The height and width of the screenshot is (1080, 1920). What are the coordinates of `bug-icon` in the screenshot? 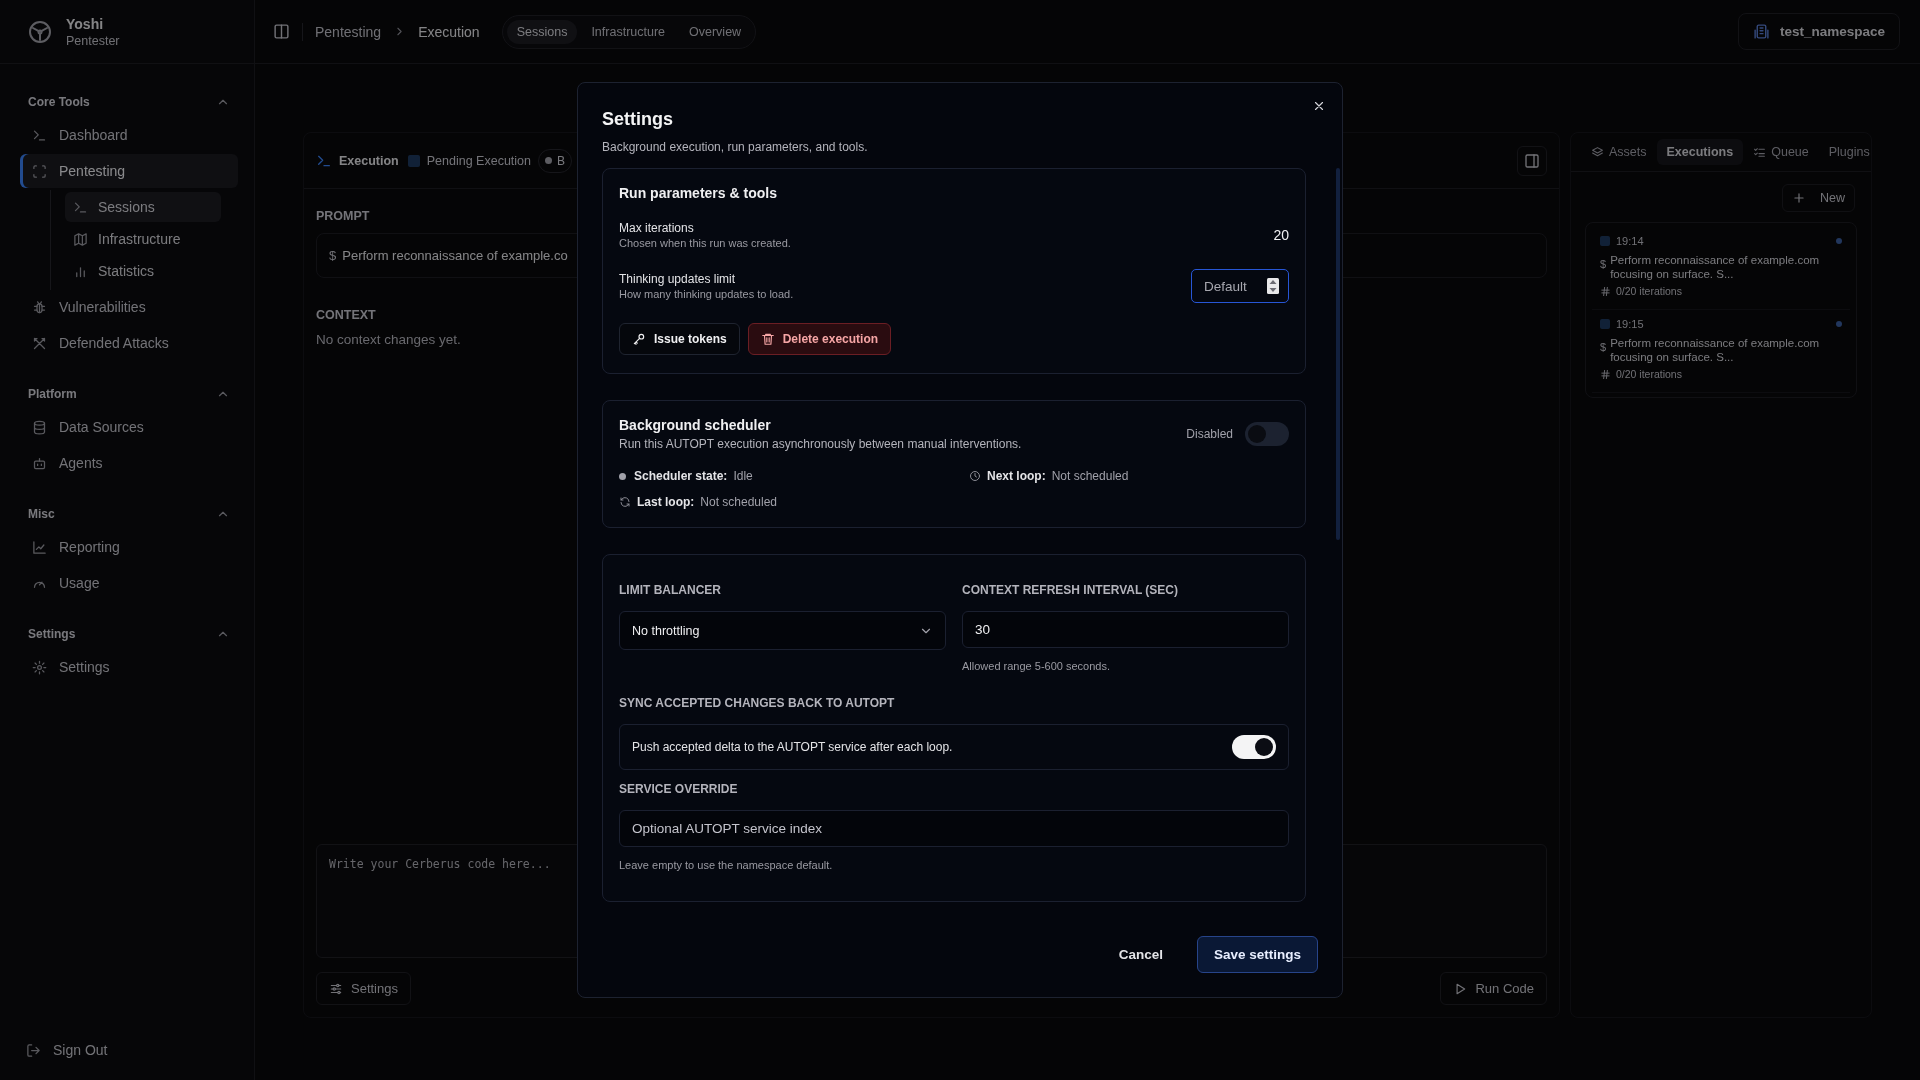 It's located at (39, 307).